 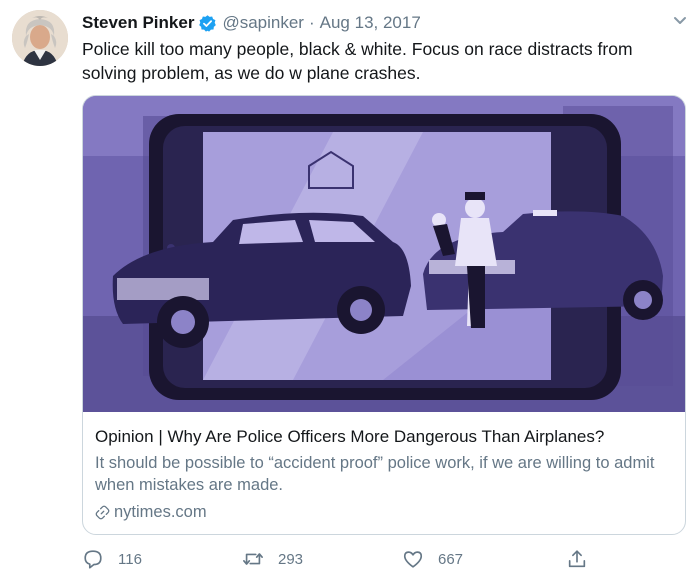 What do you see at coordinates (291, 559) in the screenshot?
I see `retweet-count: 293` at bounding box center [291, 559].